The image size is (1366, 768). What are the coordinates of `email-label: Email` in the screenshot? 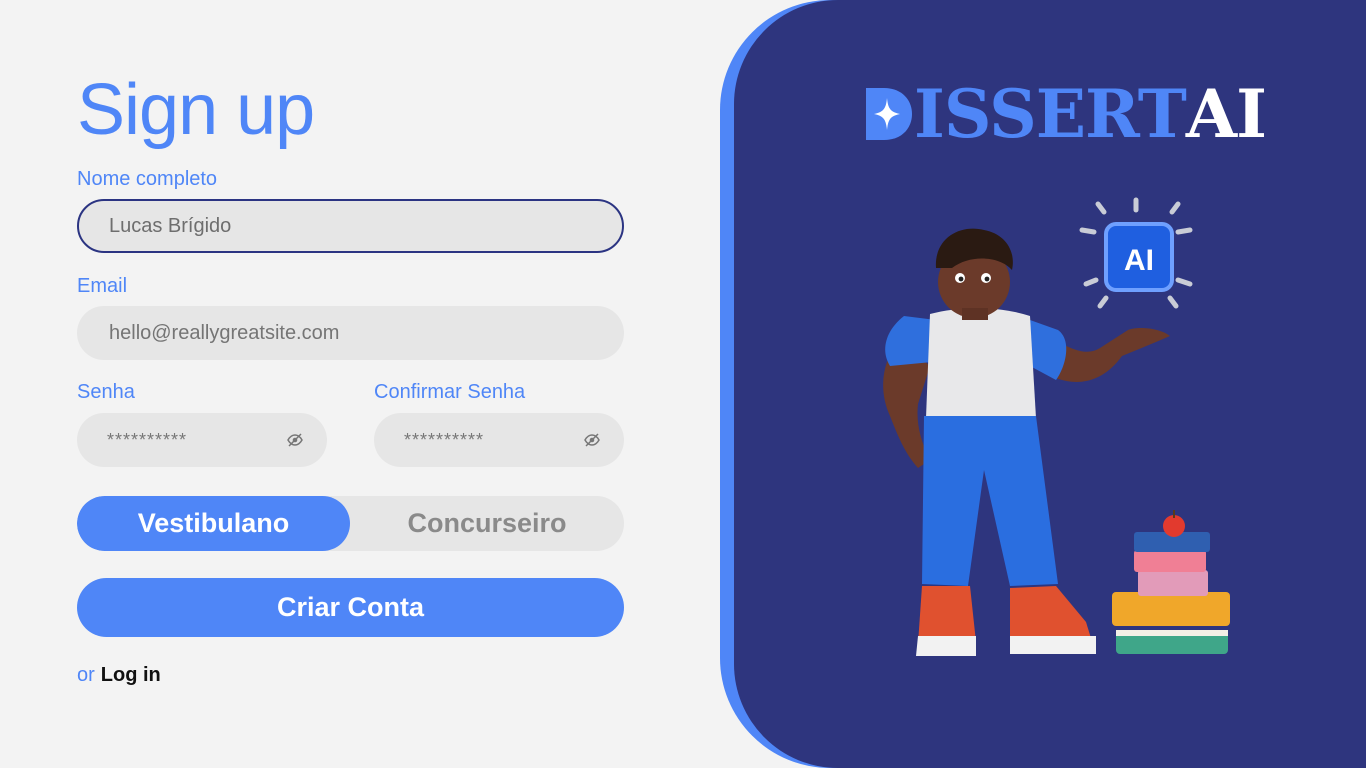 It's located at (102, 286).